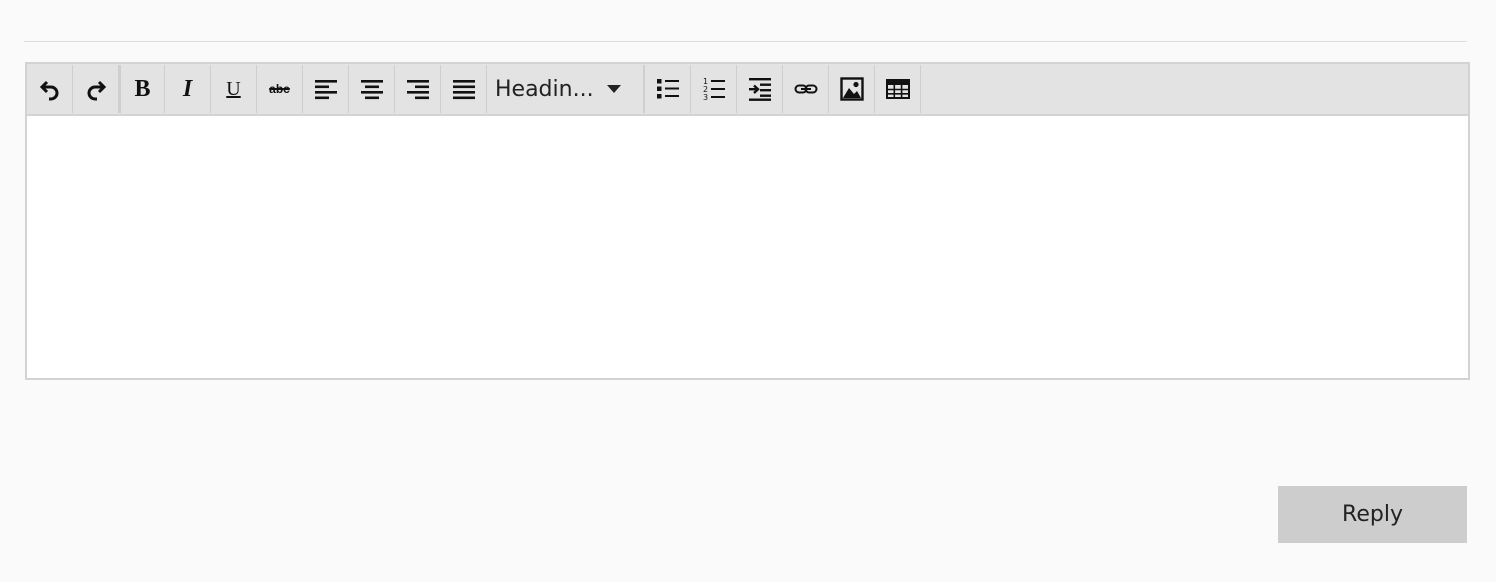 The width and height of the screenshot is (1496, 582). Describe the element at coordinates (705, 97) in the screenshot. I see `svg-text: 3` at that location.